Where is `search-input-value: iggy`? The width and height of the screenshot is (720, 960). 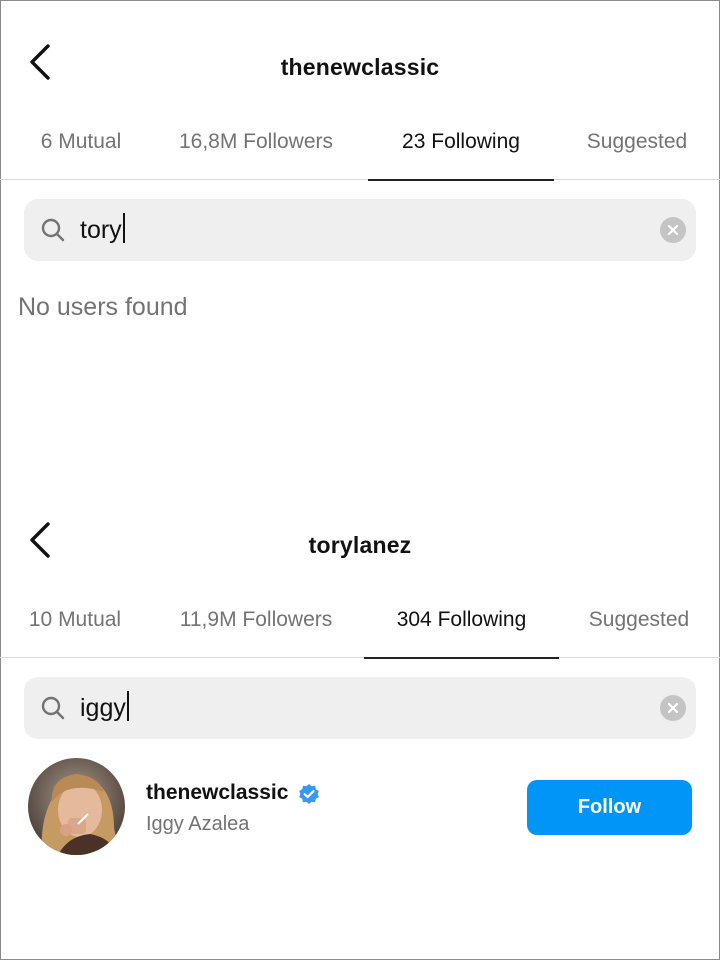 search-input-value: iggy is located at coordinates (103, 708).